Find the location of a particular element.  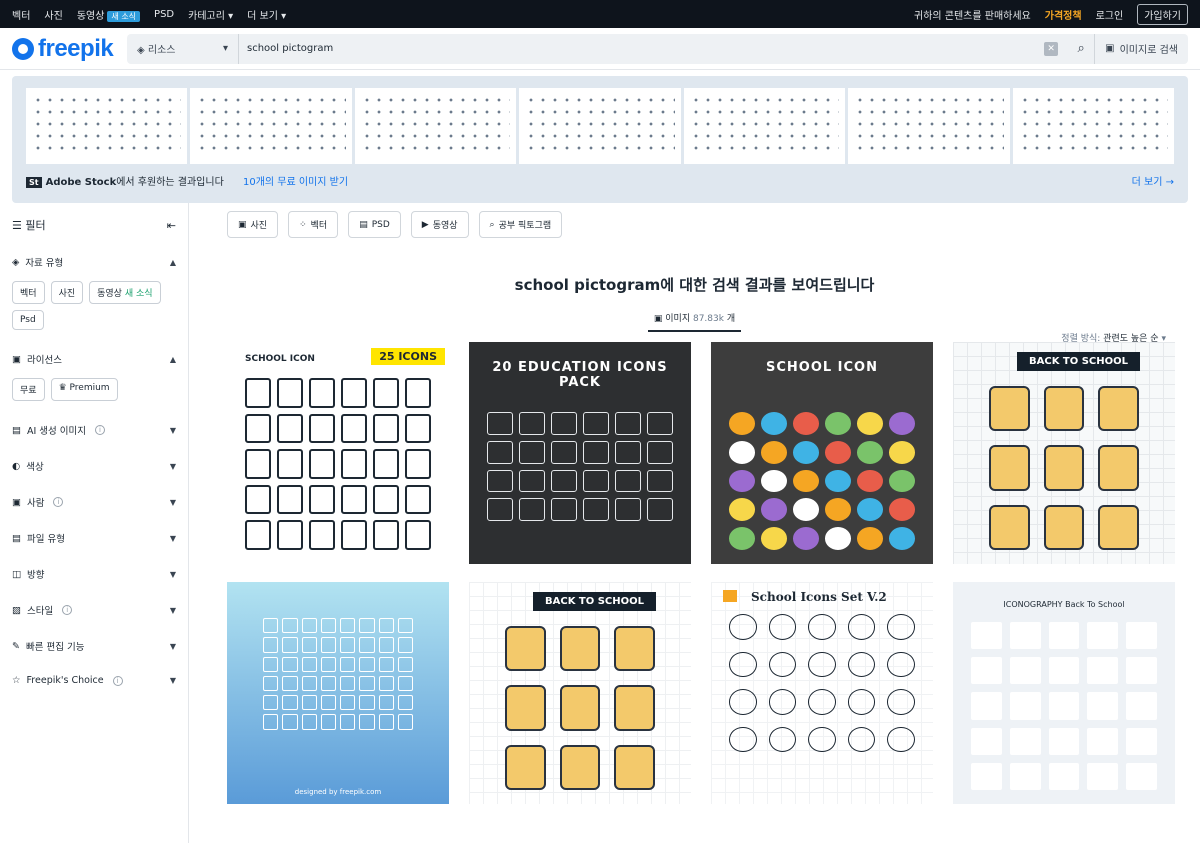

chevron-up-icon: ▲ is located at coordinates (172, 359).